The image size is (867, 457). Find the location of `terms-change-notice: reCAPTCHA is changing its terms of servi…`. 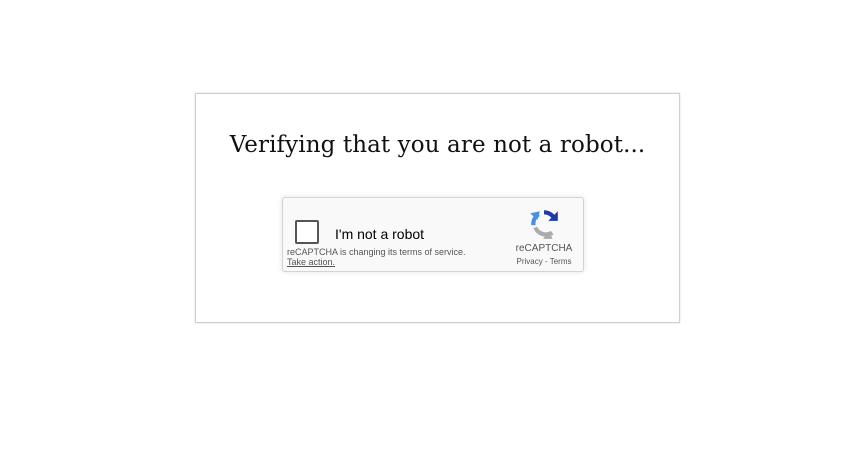

terms-change-notice: reCAPTCHA is changing its terms of servi… is located at coordinates (376, 252).